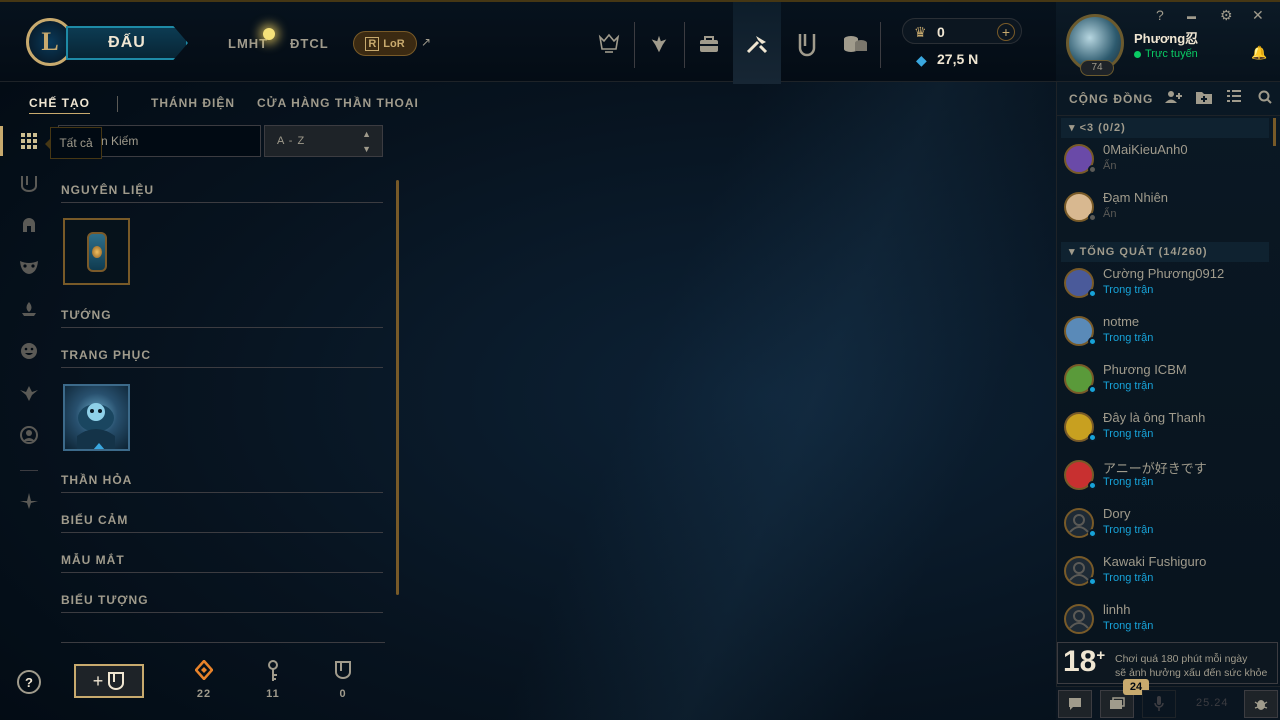 This screenshot has height=720, width=1280. What do you see at coordinates (309, 43) in the screenshot?
I see `nav-dtcl: ĐTCL` at bounding box center [309, 43].